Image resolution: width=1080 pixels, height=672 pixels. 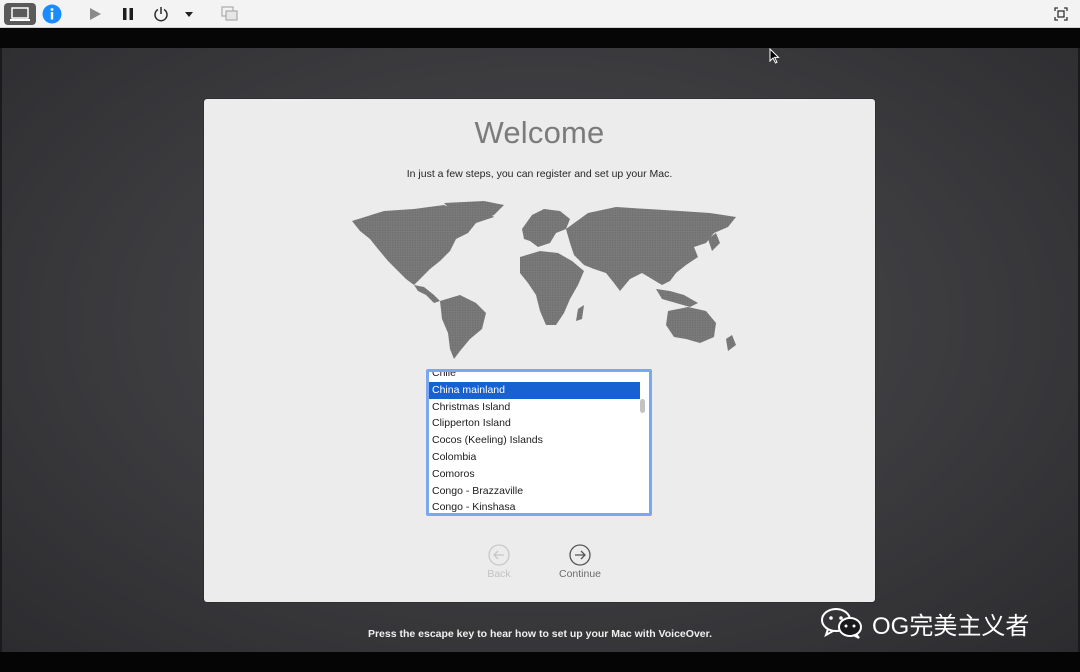 What do you see at coordinates (534, 377) in the screenshot?
I see `list-item: Chile` at bounding box center [534, 377].